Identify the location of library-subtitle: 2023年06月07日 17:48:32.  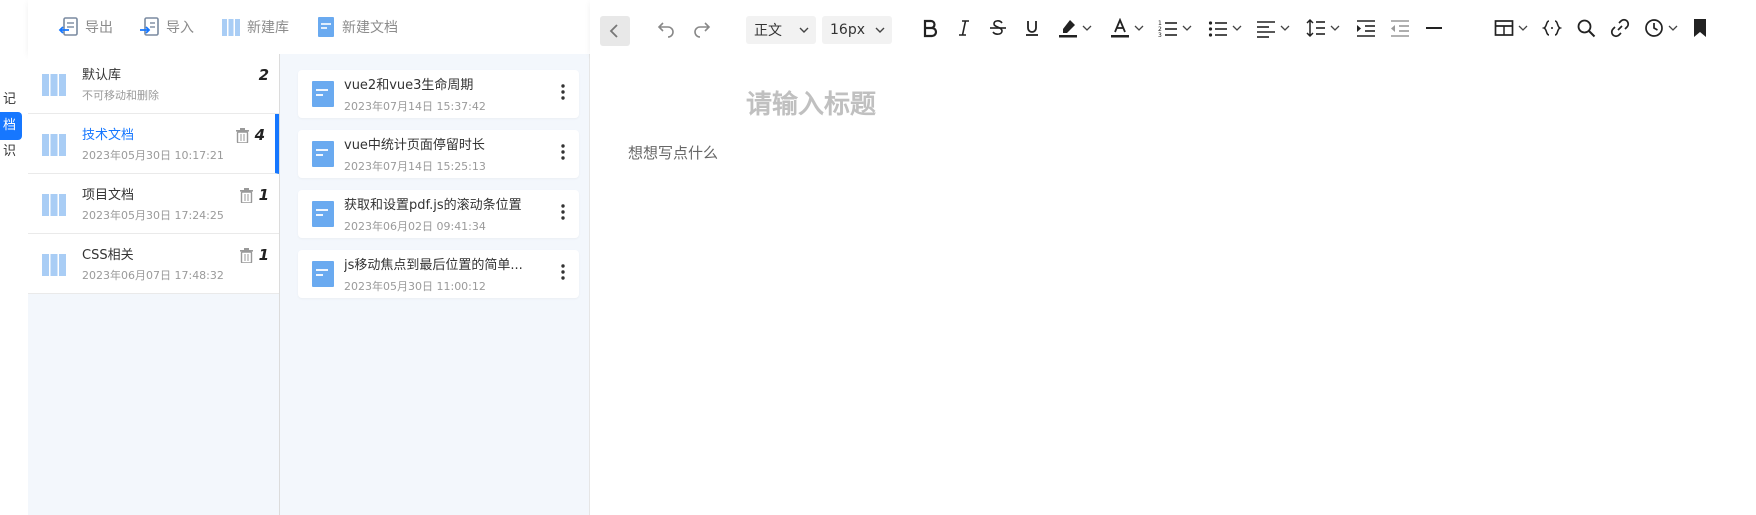
(153, 275).